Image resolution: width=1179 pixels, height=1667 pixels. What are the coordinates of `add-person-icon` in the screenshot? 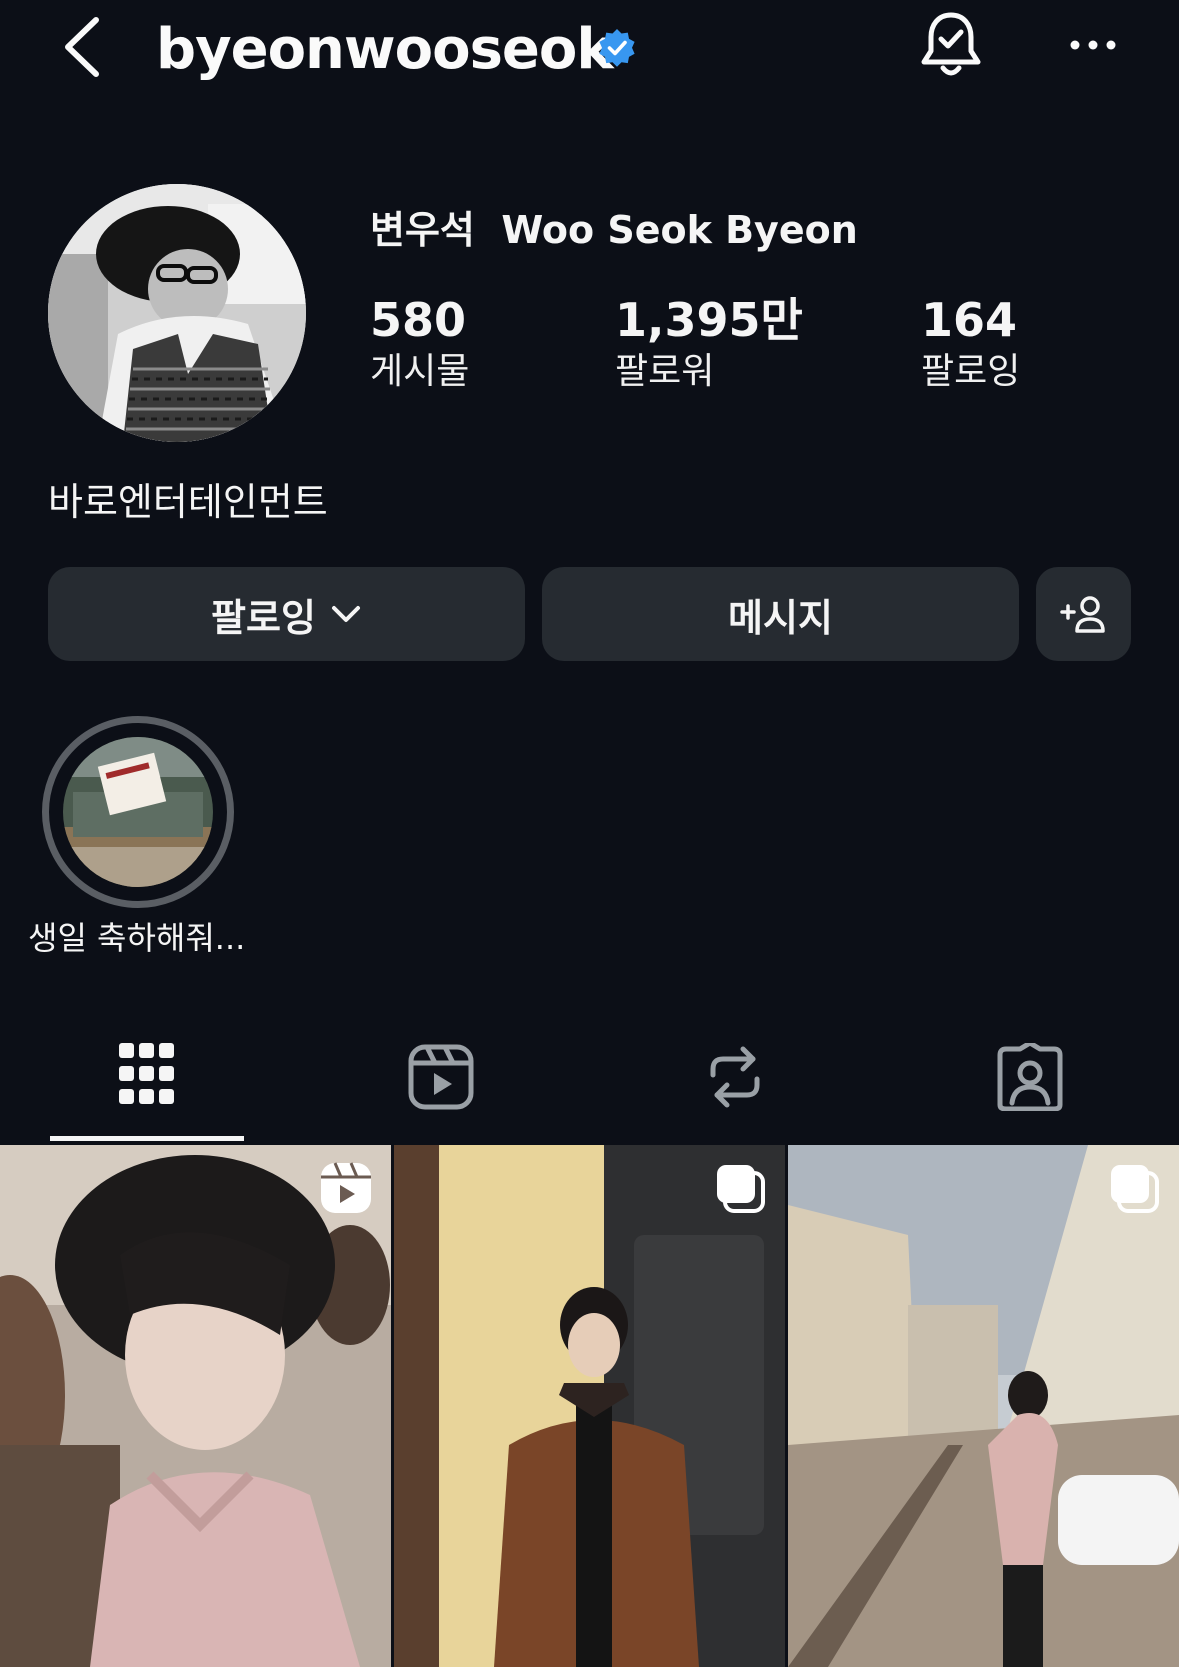 It's located at (1082, 614).